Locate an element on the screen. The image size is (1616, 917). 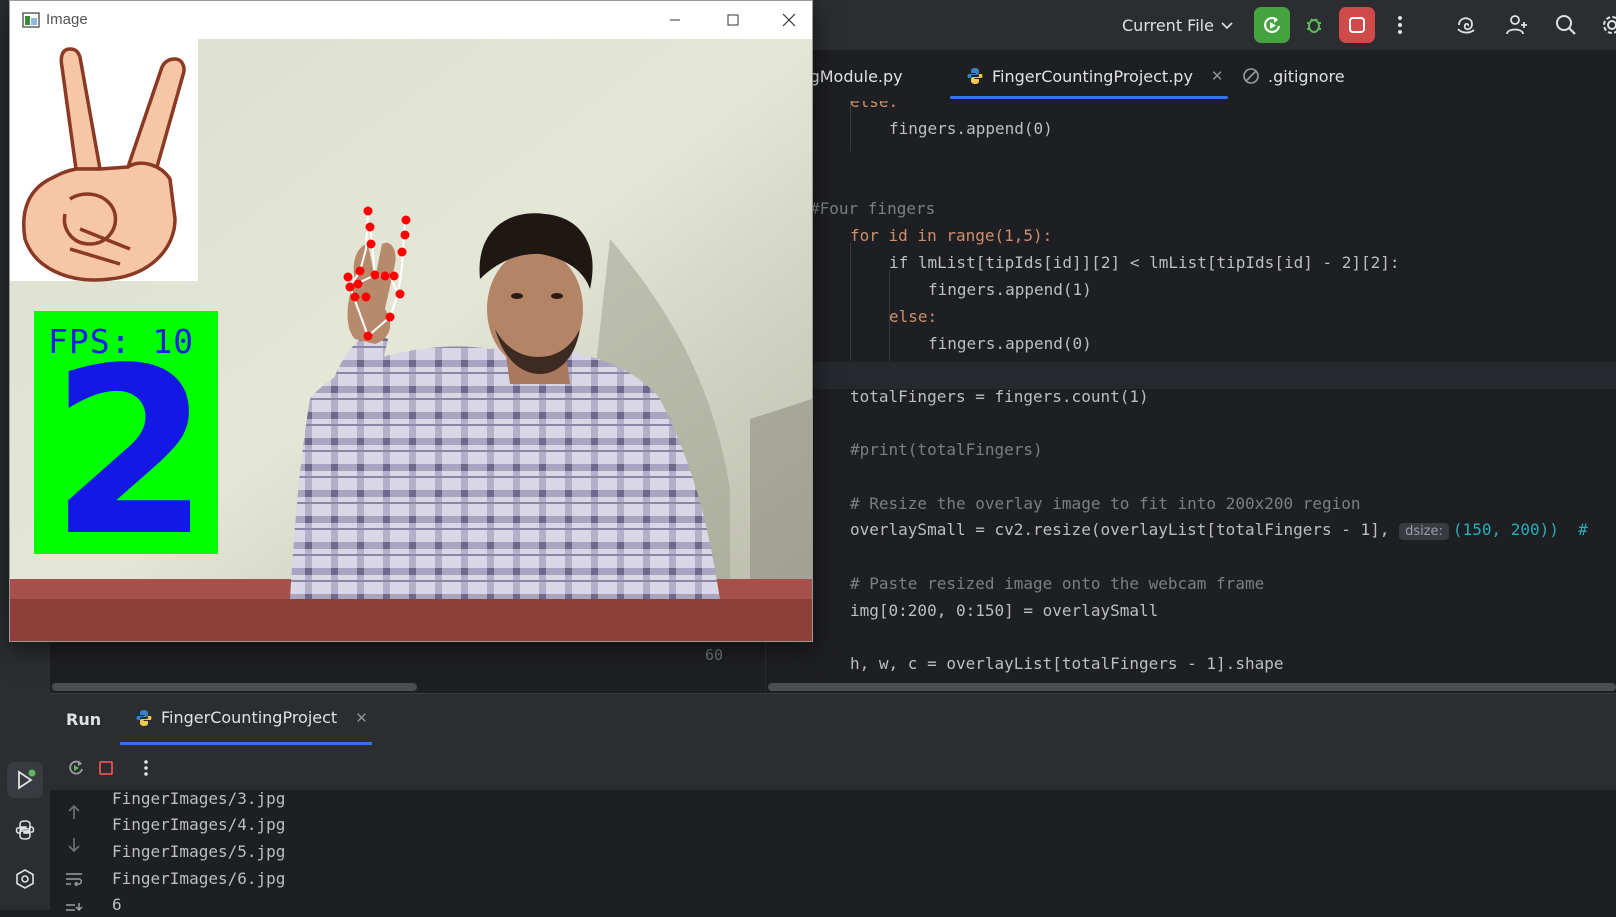
code-line: #print(totalFingers) is located at coordinates (946, 449).